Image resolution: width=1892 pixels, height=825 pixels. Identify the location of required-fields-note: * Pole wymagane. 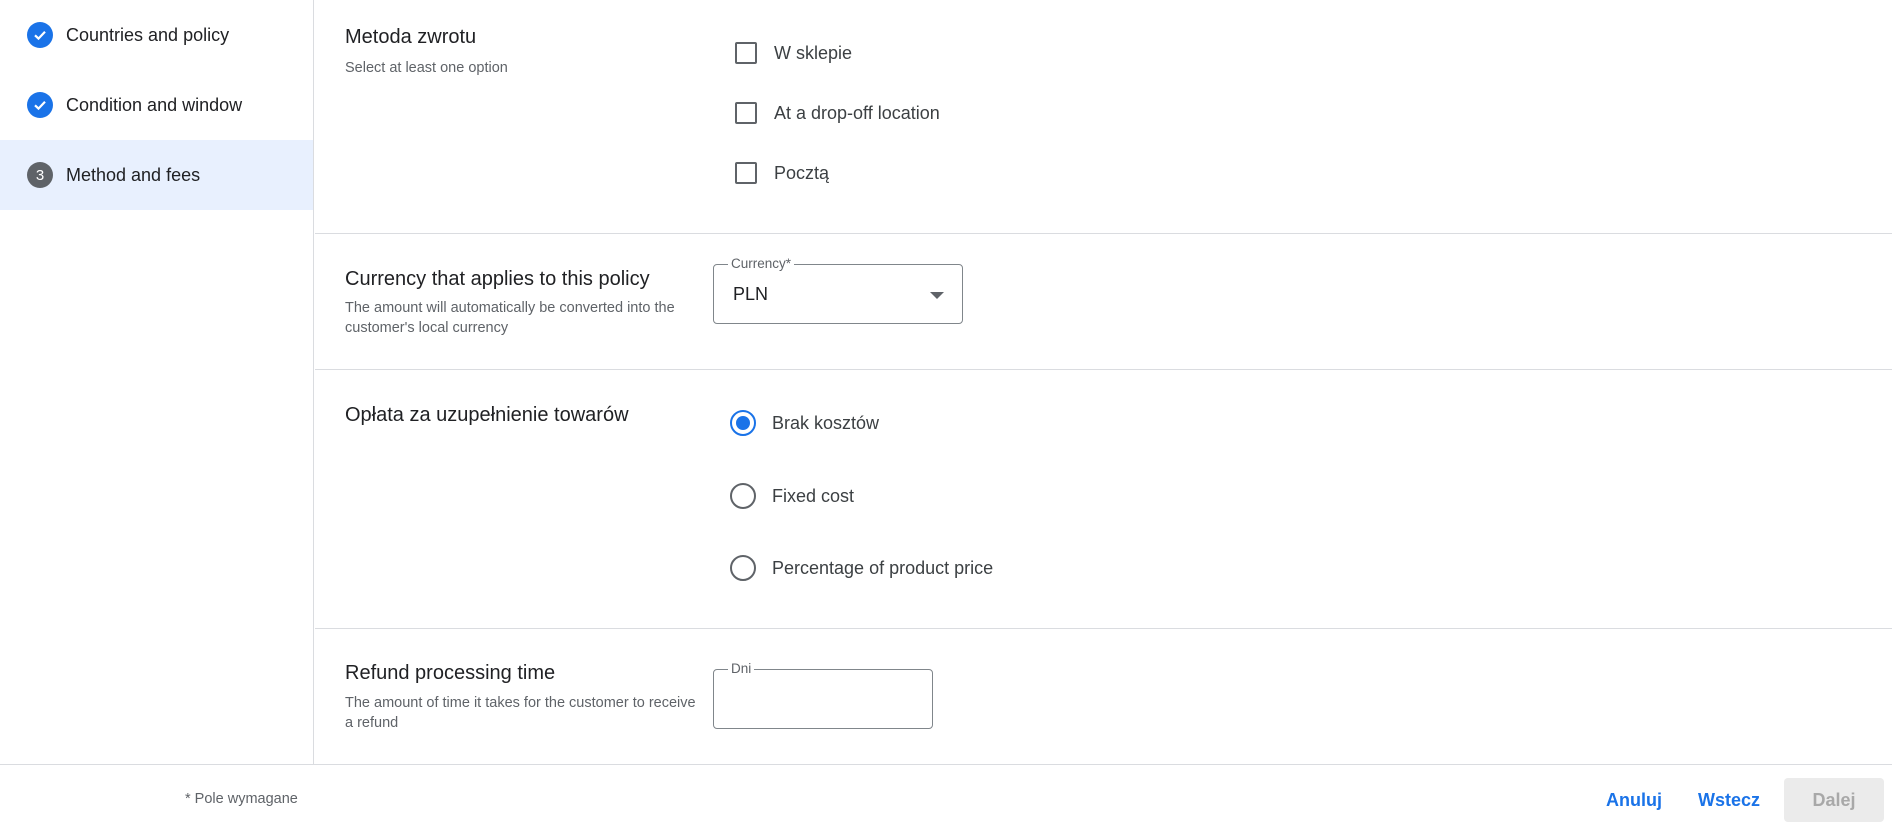
(241, 799).